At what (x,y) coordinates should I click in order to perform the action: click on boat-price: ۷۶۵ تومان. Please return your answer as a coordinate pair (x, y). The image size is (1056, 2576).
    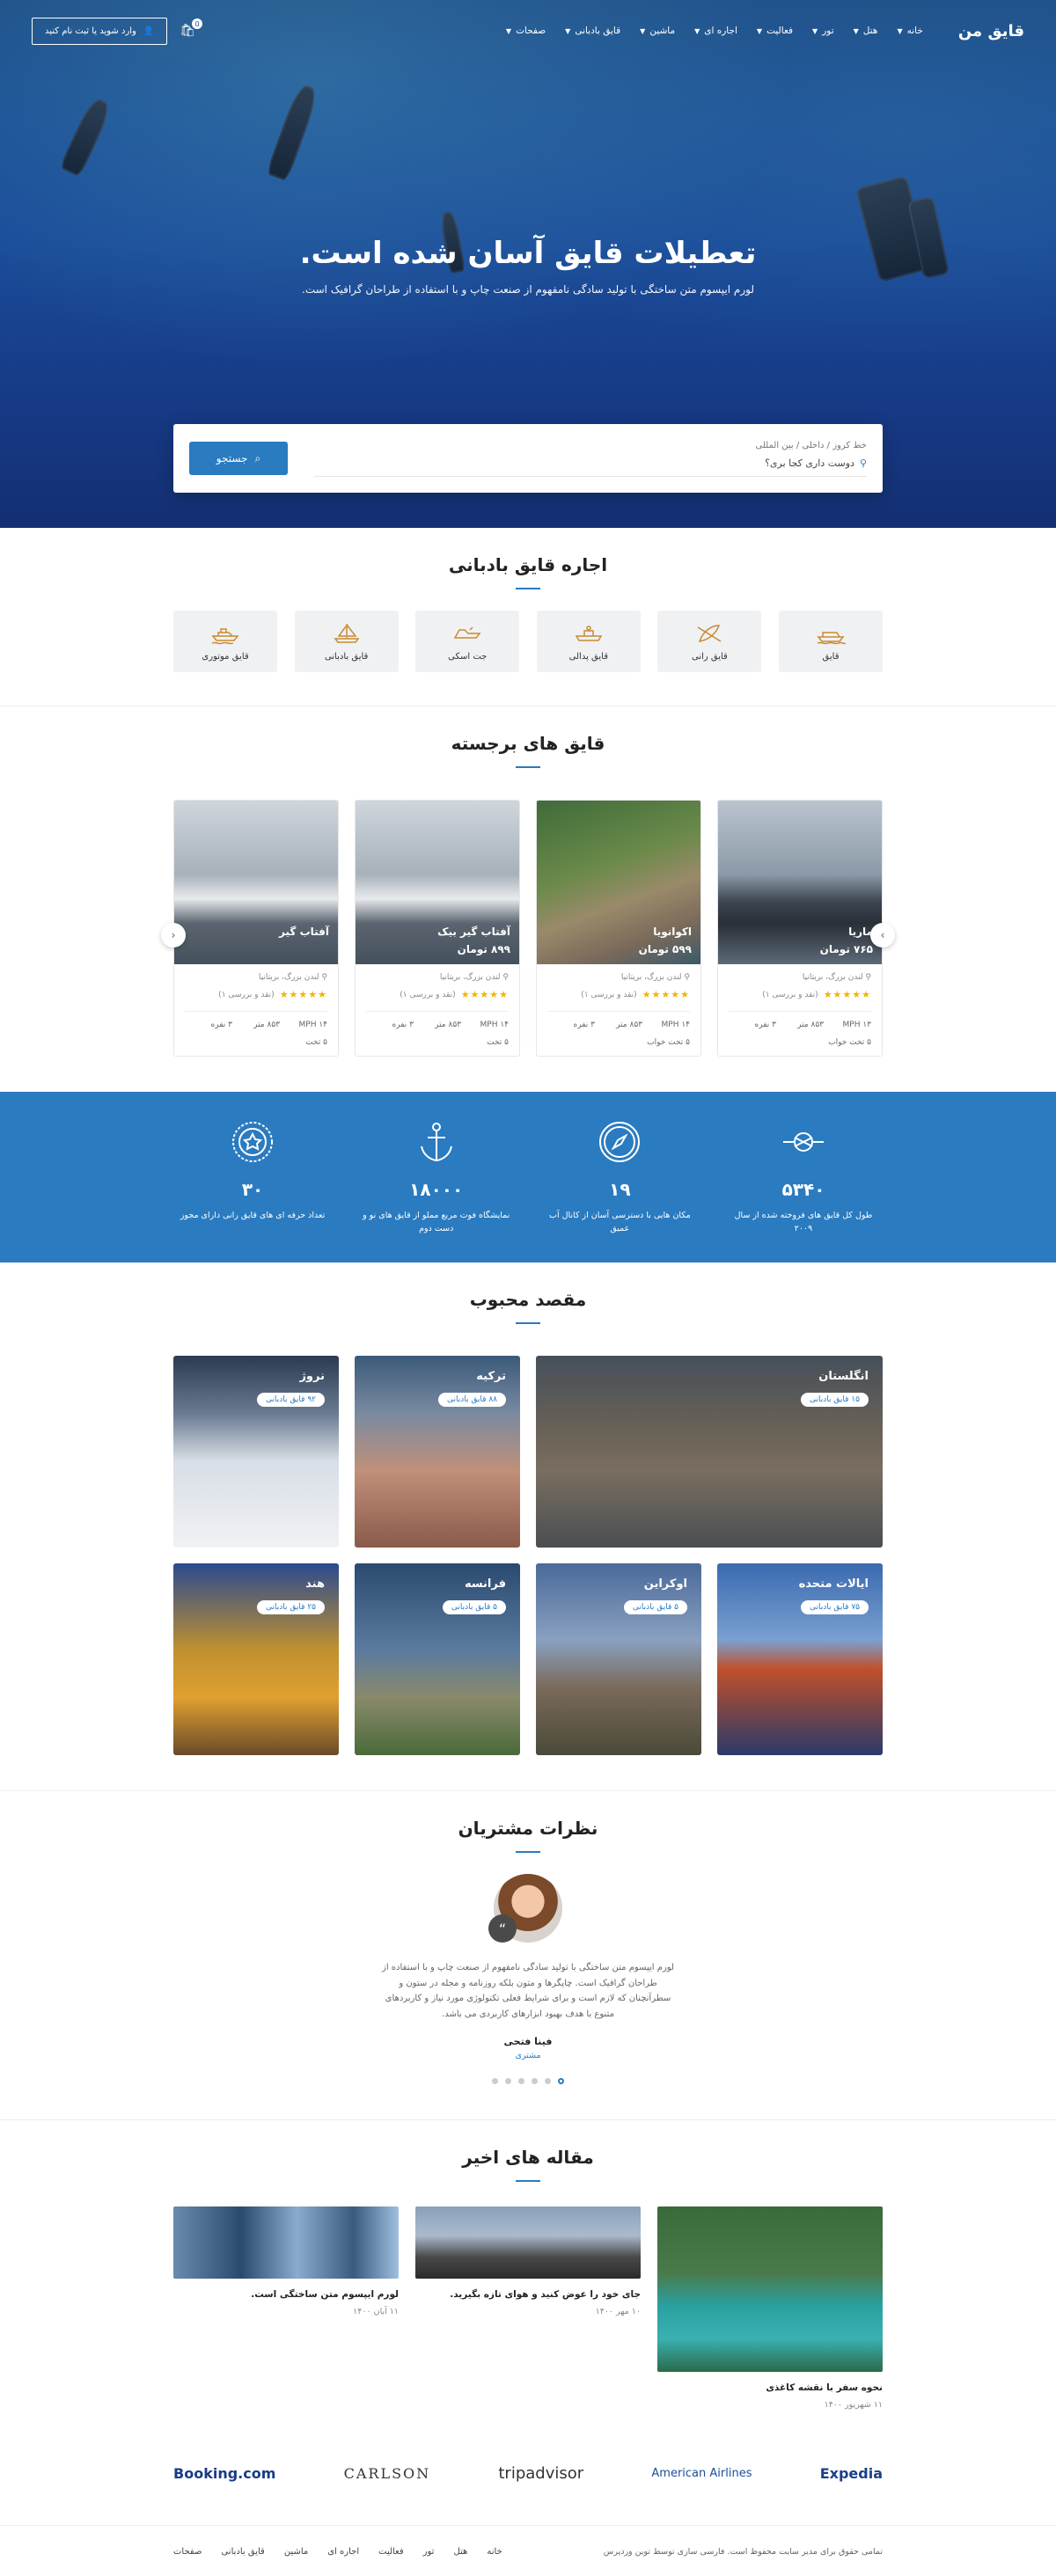
    Looking at the image, I should click on (846, 949).